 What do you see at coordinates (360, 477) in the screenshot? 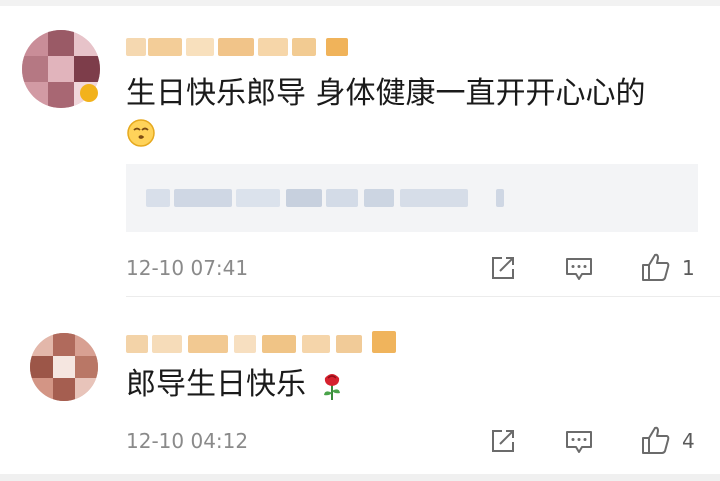
I see `bottom-divider` at bounding box center [360, 477].